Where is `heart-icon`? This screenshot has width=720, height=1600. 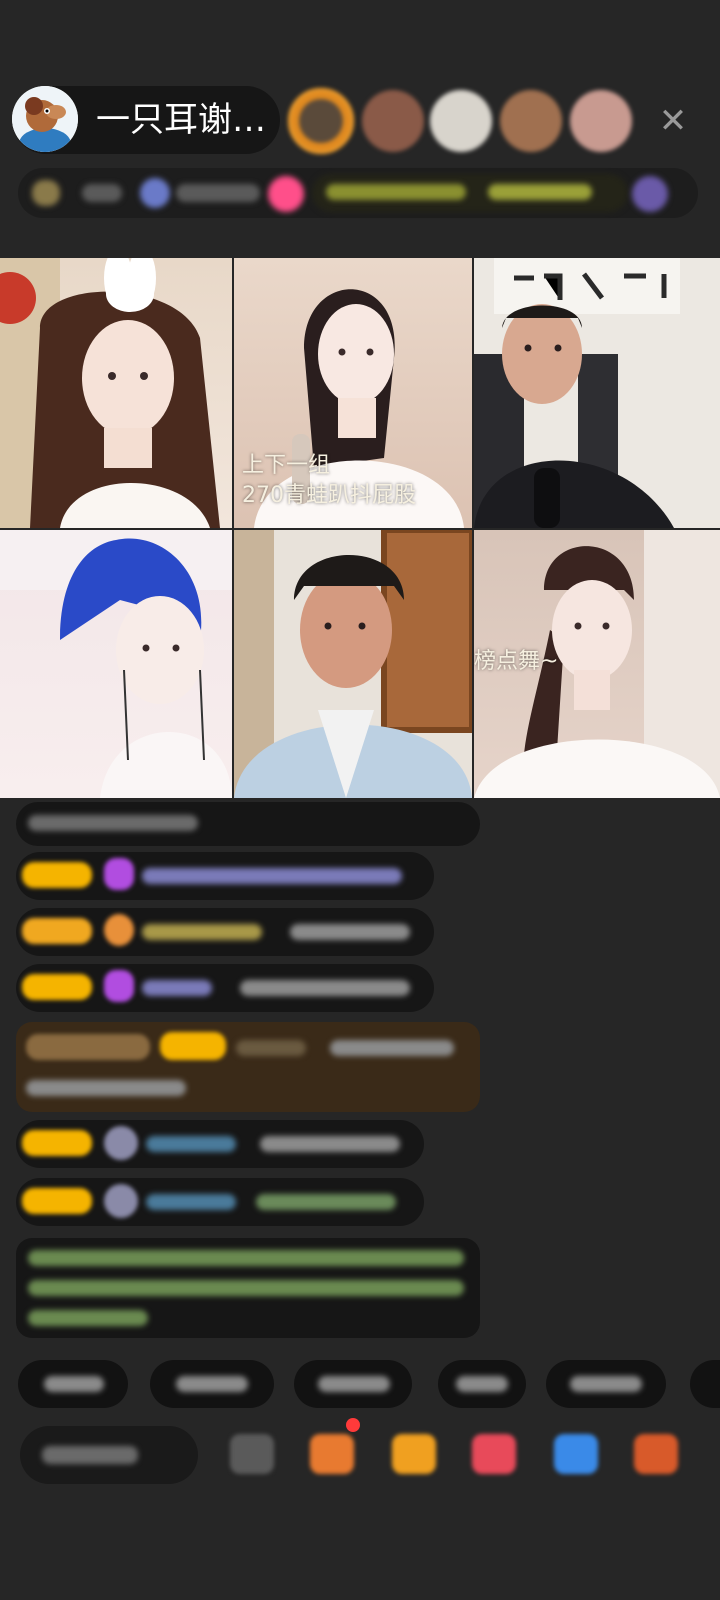
heart-icon is located at coordinates (494, 1454).